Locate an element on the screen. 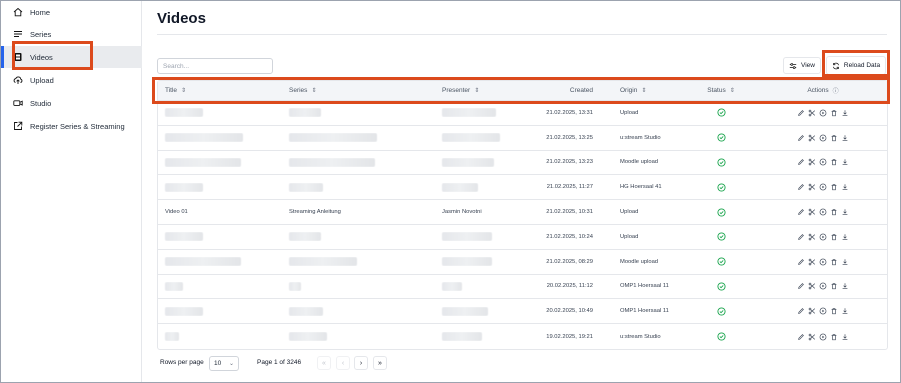  sidebar-item-studio: Studio is located at coordinates (71, 103).